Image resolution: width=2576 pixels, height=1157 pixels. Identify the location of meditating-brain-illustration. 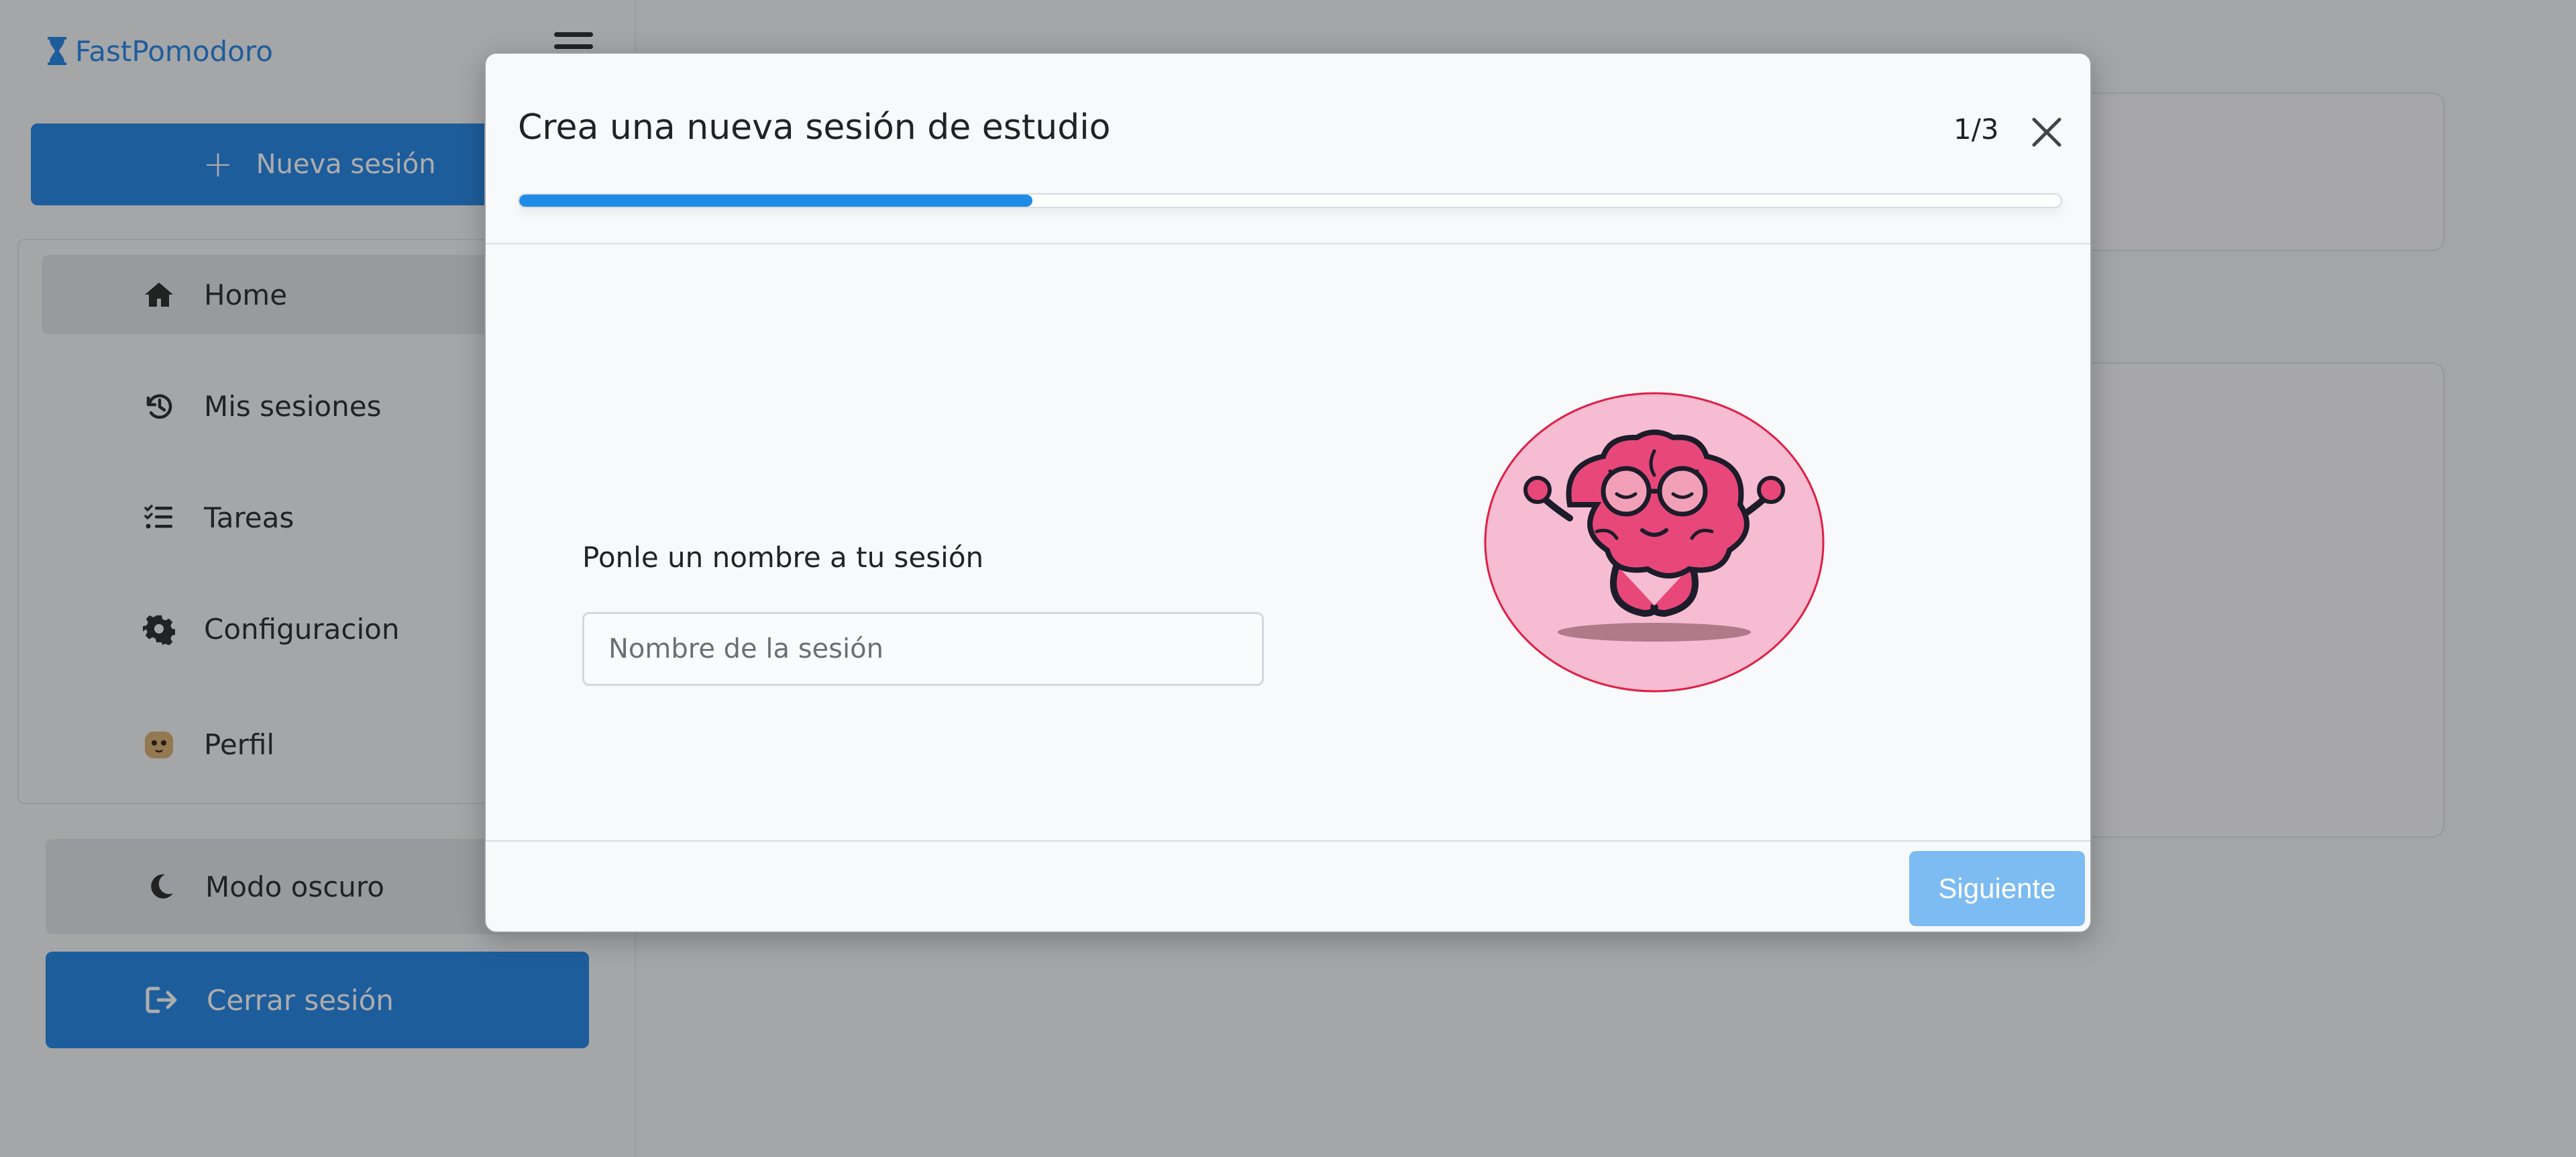
(1654, 542).